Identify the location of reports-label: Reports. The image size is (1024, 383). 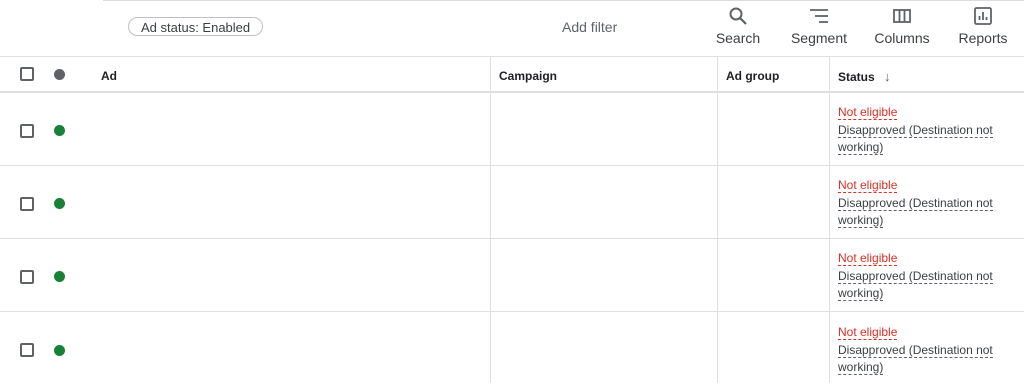
(983, 38).